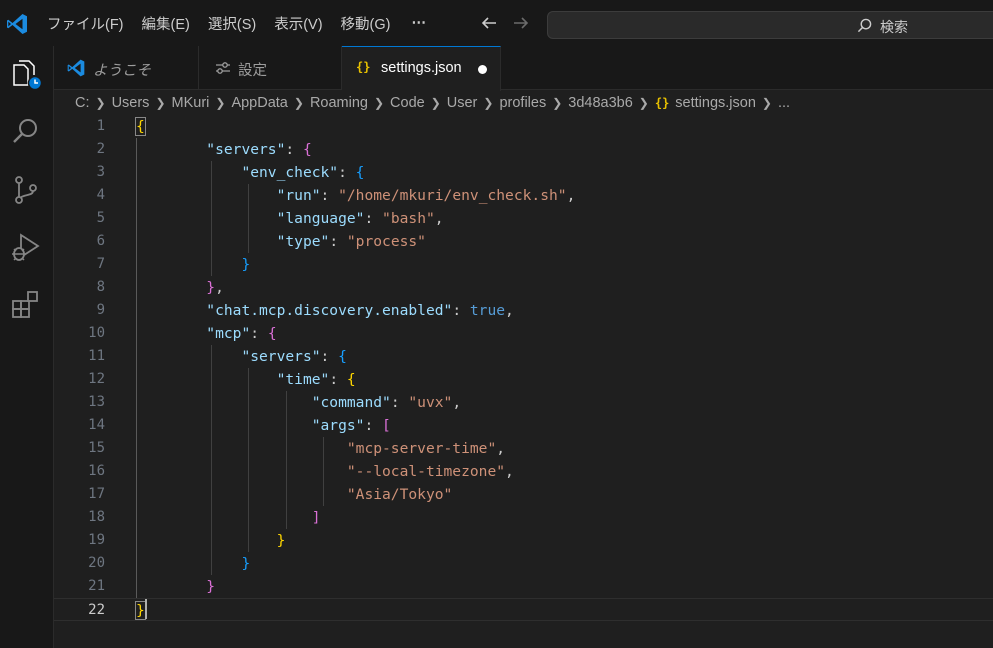 Image resolution: width=993 pixels, height=648 pixels. What do you see at coordinates (523, 471) in the screenshot?
I see `code-line: 16 "--local-timezone",` at bounding box center [523, 471].